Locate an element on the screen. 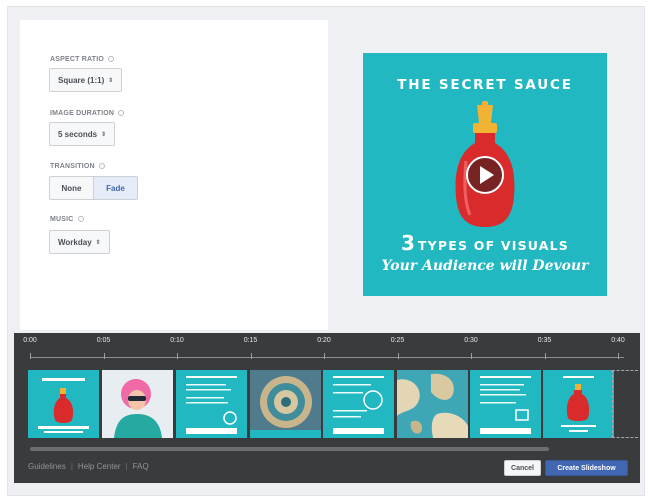 The width and height of the screenshot is (650, 502). timeline-tick-label: 0:30 is located at coordinates (471, 340).